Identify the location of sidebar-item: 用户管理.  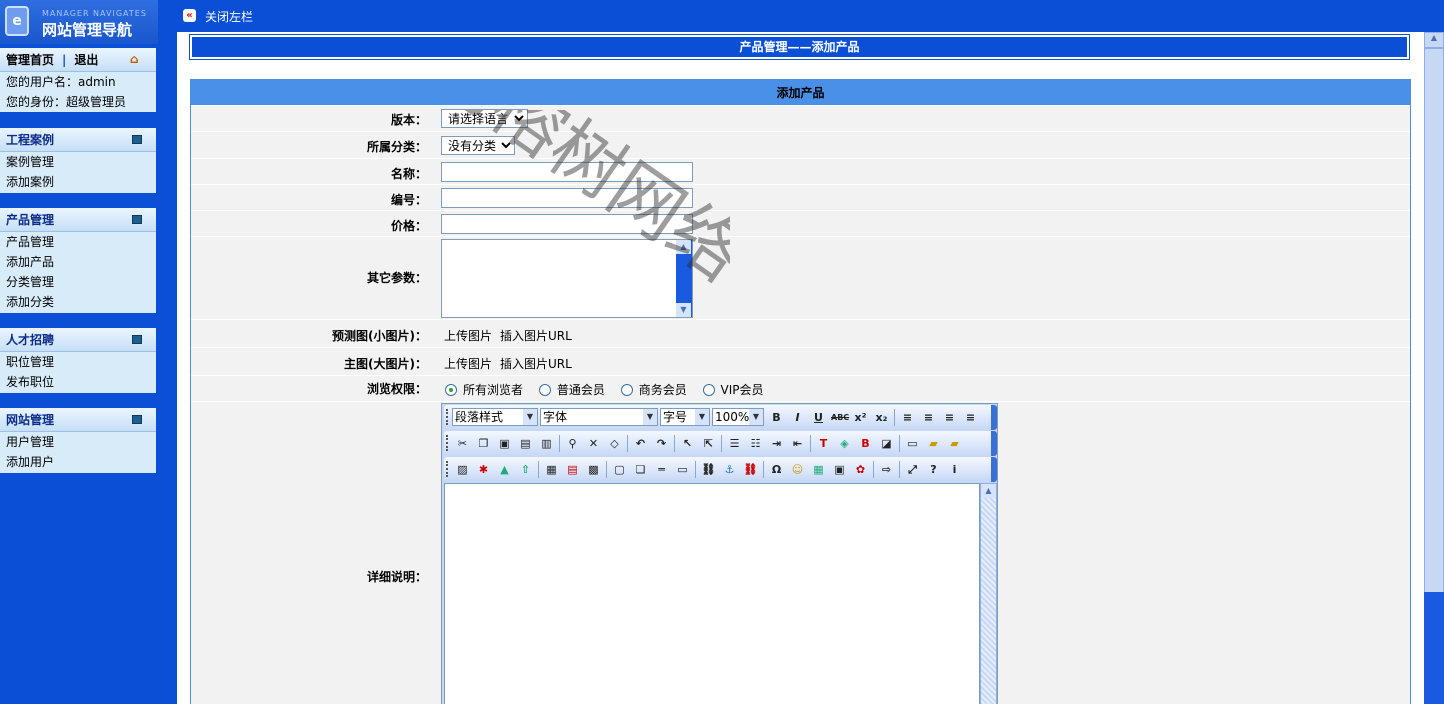
(78, 442).